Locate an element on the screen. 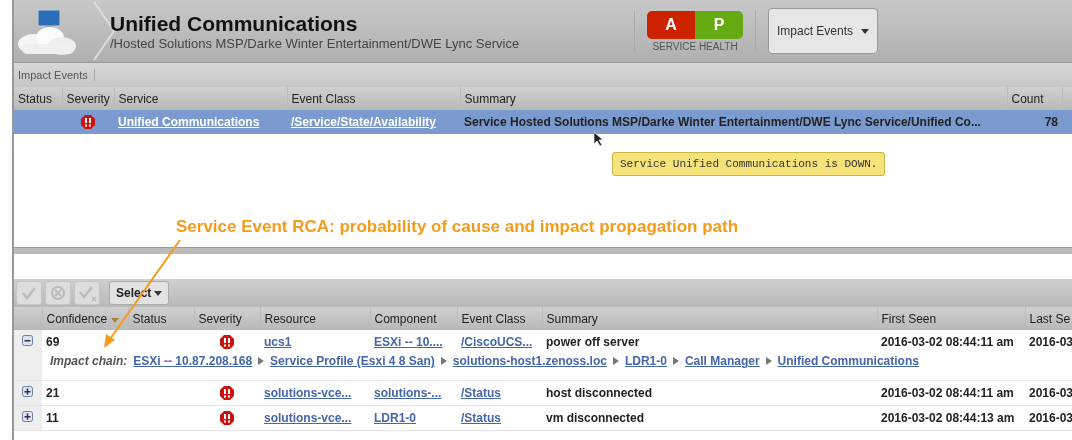 This screenshot has width=1072, height=440. chain-link: ESXi -- 10.87.208.168 is located at coordinates (193, 361).